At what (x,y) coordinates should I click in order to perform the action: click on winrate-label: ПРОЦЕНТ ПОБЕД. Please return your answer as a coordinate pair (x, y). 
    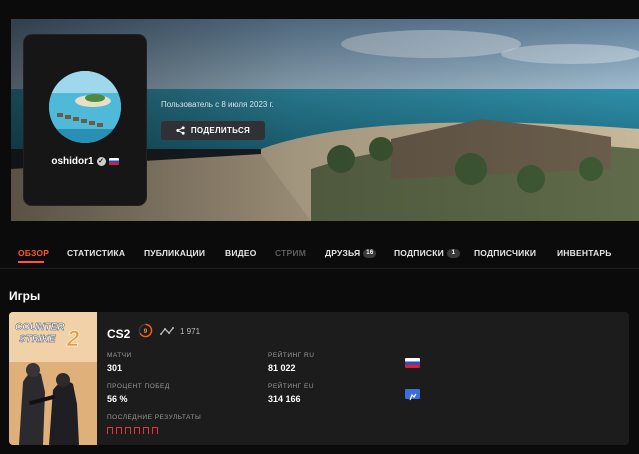
    Looking at the image, I should click on (138, 386).